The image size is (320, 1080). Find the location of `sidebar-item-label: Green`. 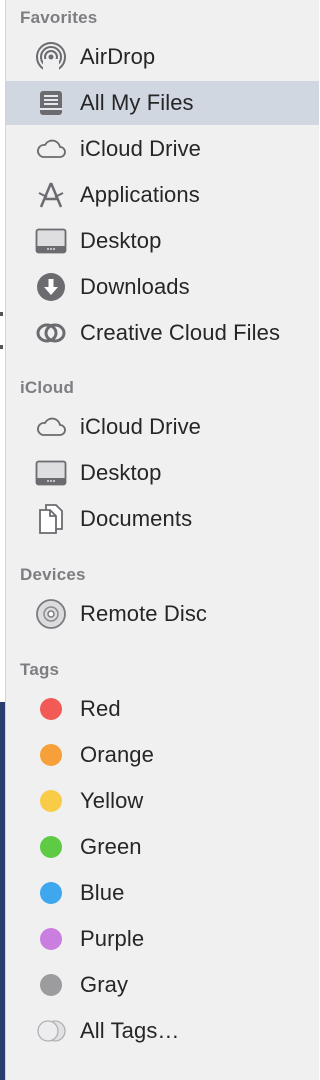

sidebar-item-label: Green is located at coordinates (111, 846).